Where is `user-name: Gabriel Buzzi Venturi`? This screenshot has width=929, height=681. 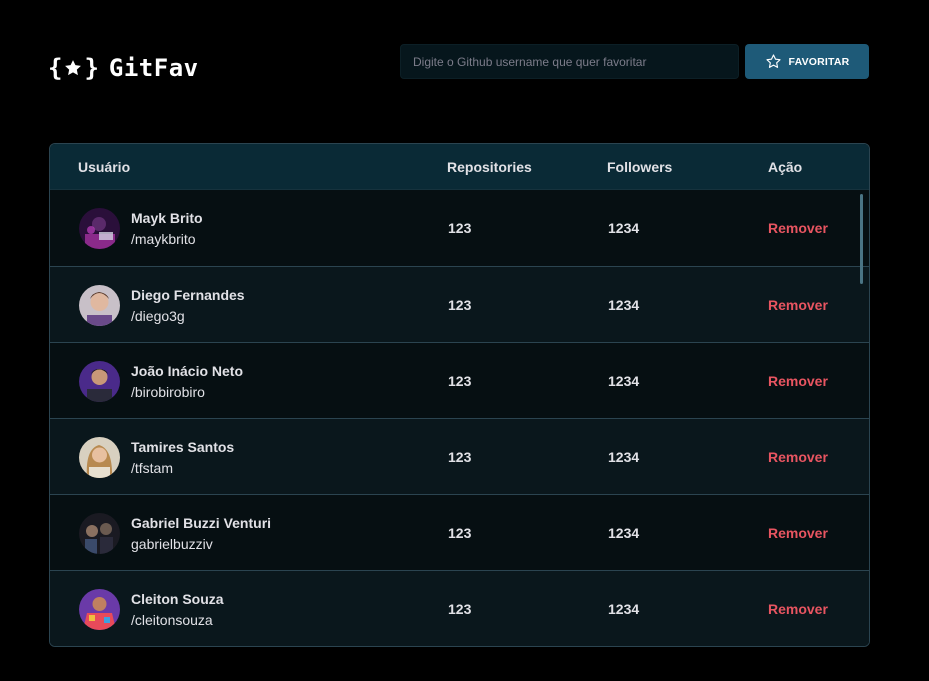
user-name: Gabriel Buzzi Venturi is located at coordinates (201, 523).